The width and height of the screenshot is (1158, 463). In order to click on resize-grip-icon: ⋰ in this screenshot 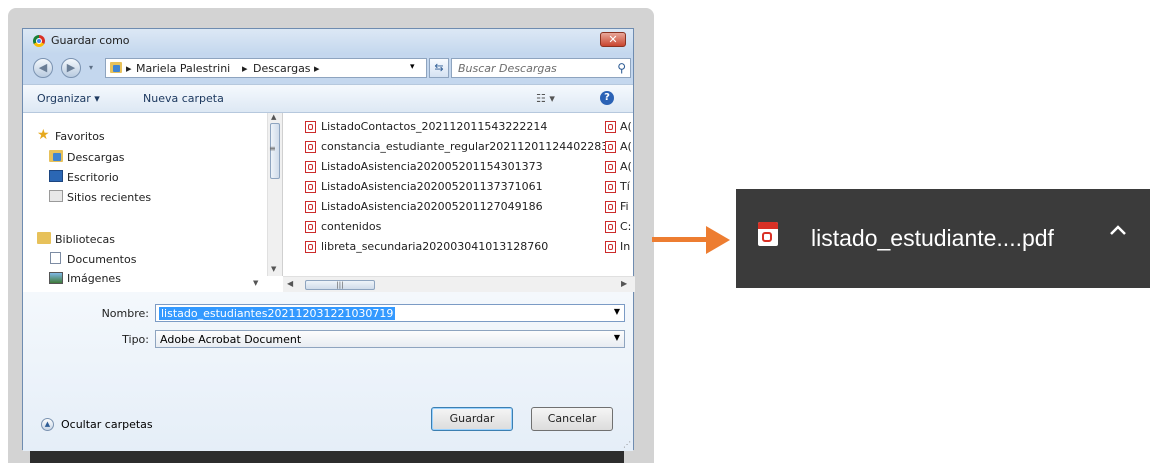, I will do `click(627, 444)`.